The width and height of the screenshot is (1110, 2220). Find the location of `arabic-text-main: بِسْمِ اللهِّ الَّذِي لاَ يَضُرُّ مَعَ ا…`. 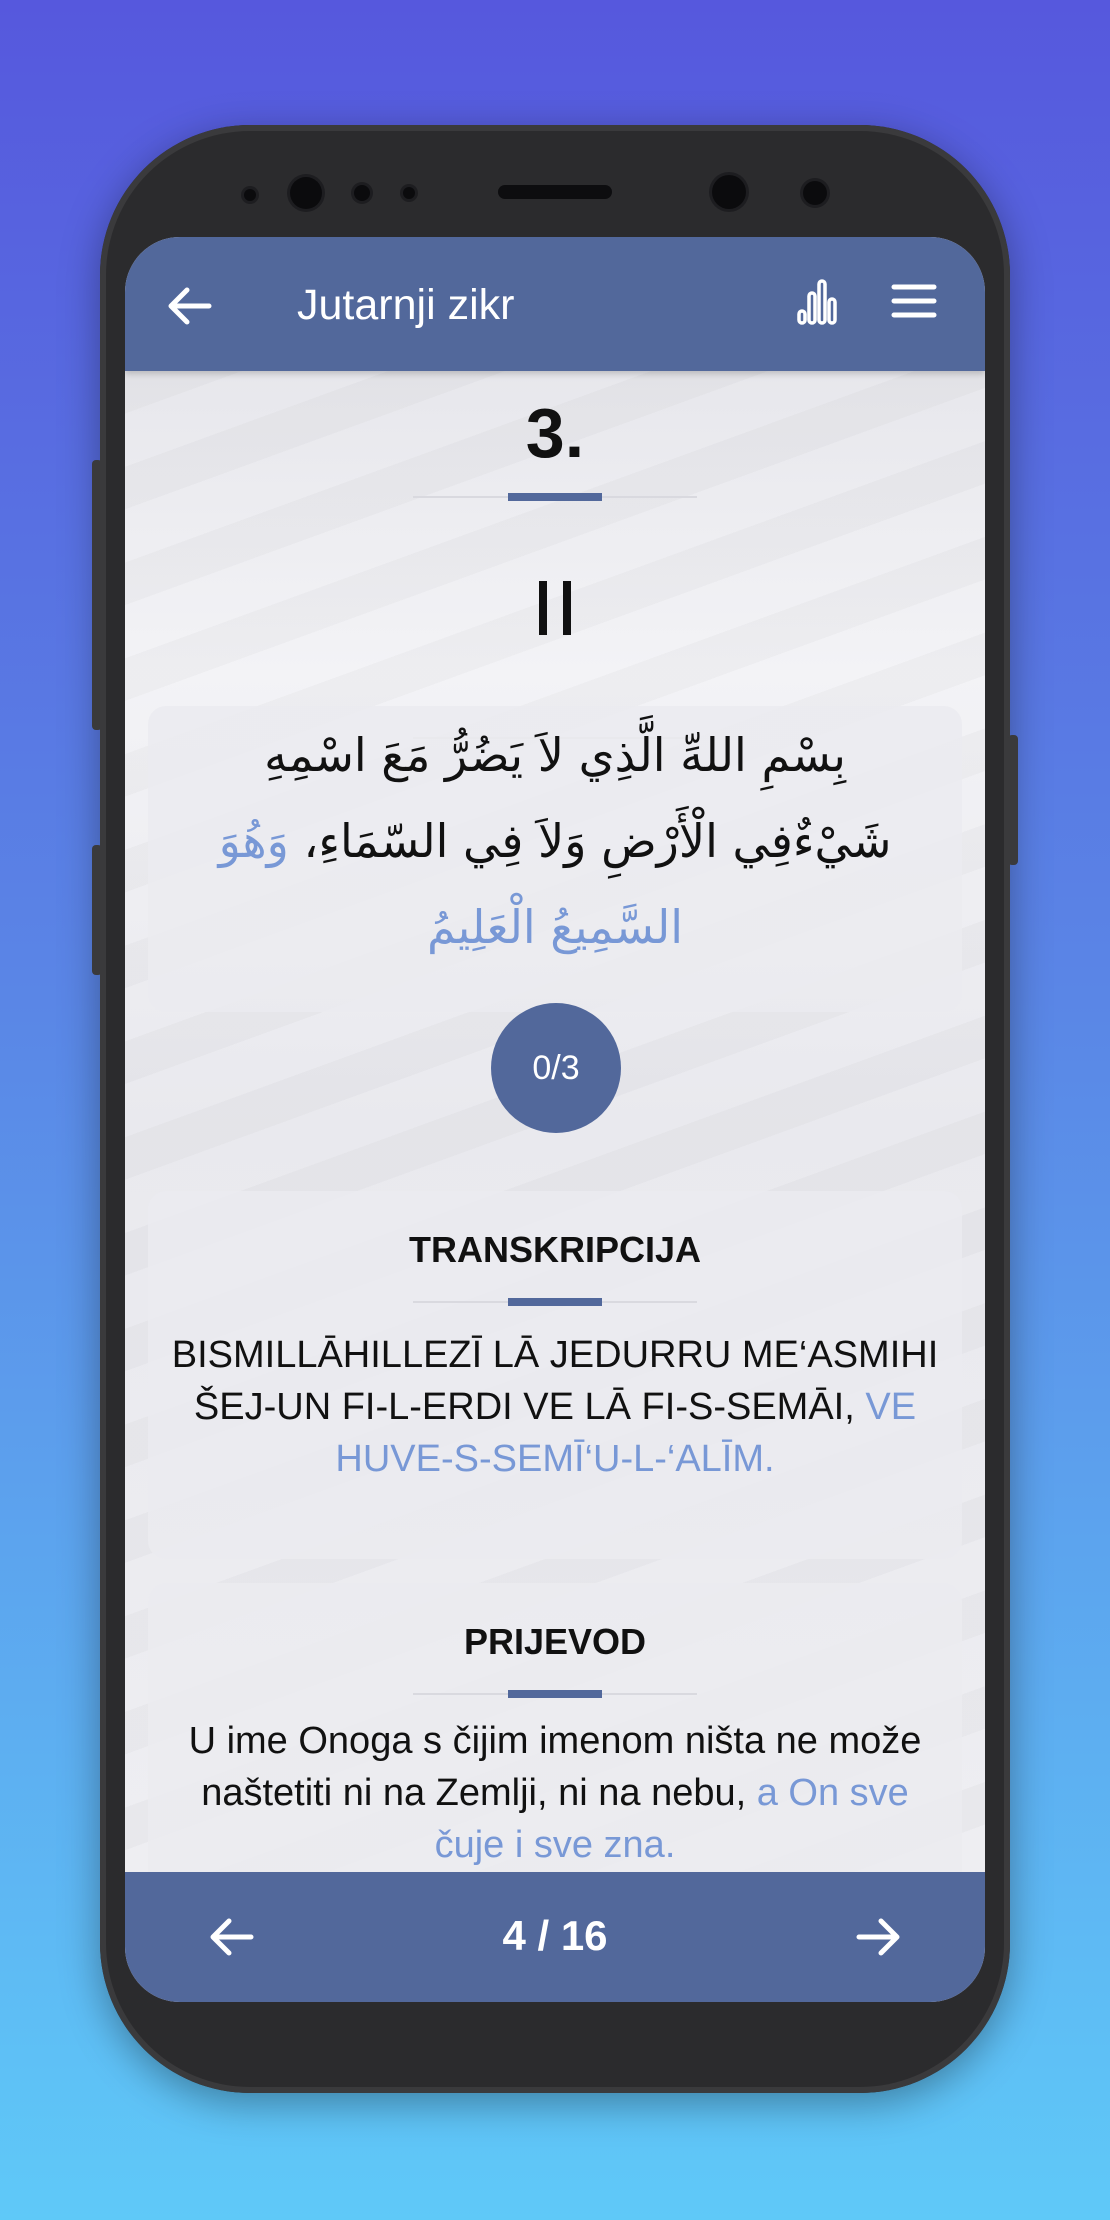

arabic-text-main: بِسْمِ اللهِّ الَّذِي لاَ يَضُرُّ مَعَ ا… is located at coordinates (578, 798).